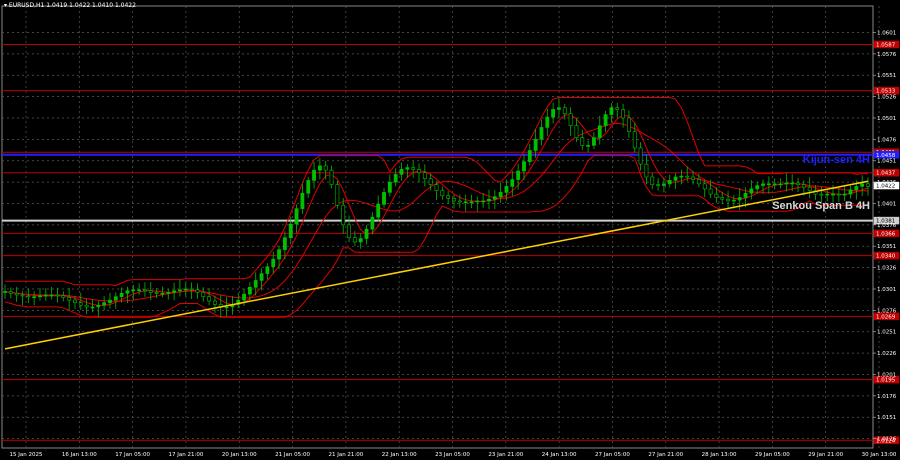 Image resolution: width=900 pixels, height=460 pixels. I want to click on y-tick-label: 1.0551, so click(886, 76).